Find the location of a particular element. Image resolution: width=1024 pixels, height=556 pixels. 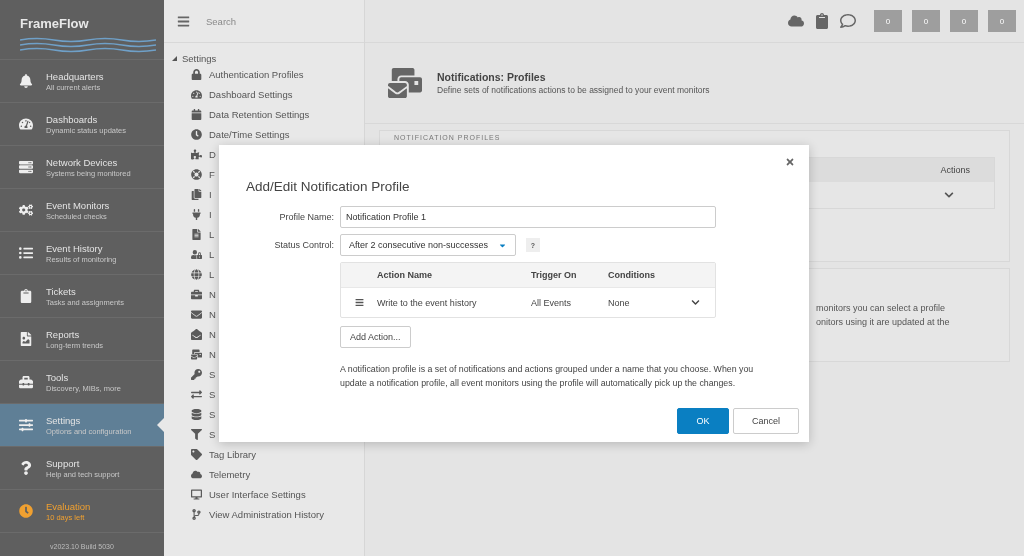

field-label: Profile Name: is located at coordinates (306, 217).